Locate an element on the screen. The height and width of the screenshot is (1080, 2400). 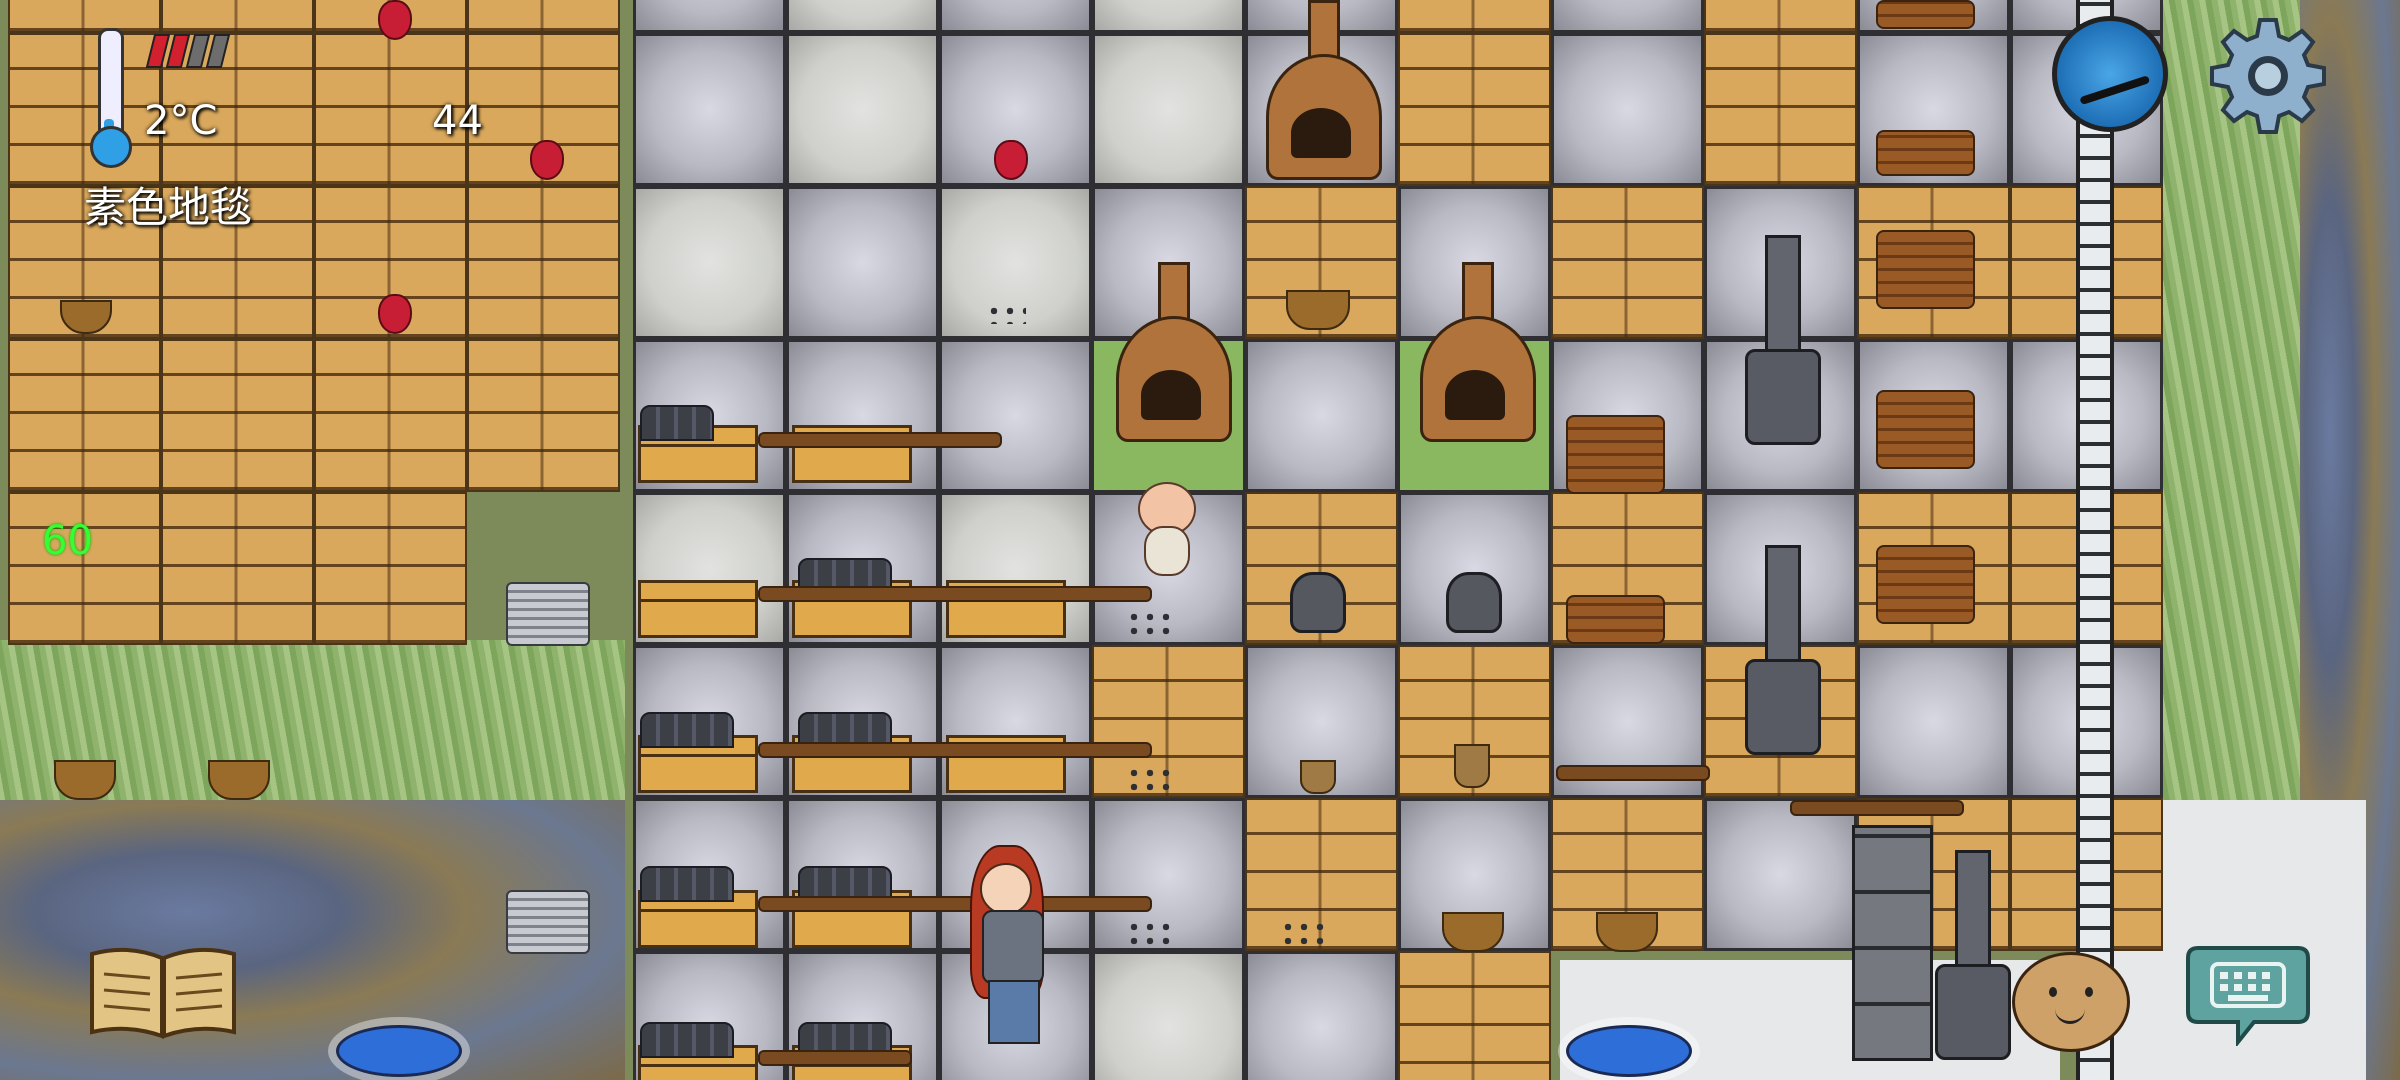
age-readout: 44 is located at coordinates (457, 121).